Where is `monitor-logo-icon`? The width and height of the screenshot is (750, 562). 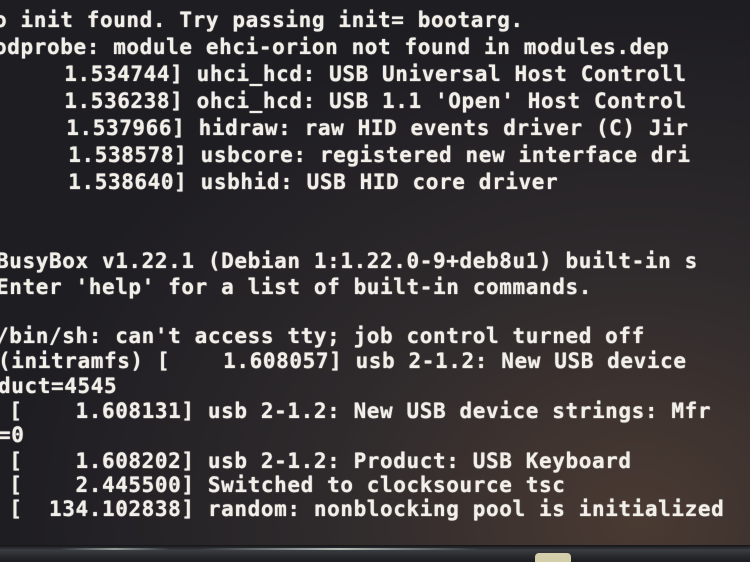 monitor-logo-icon is located at coordinates (553, 557).